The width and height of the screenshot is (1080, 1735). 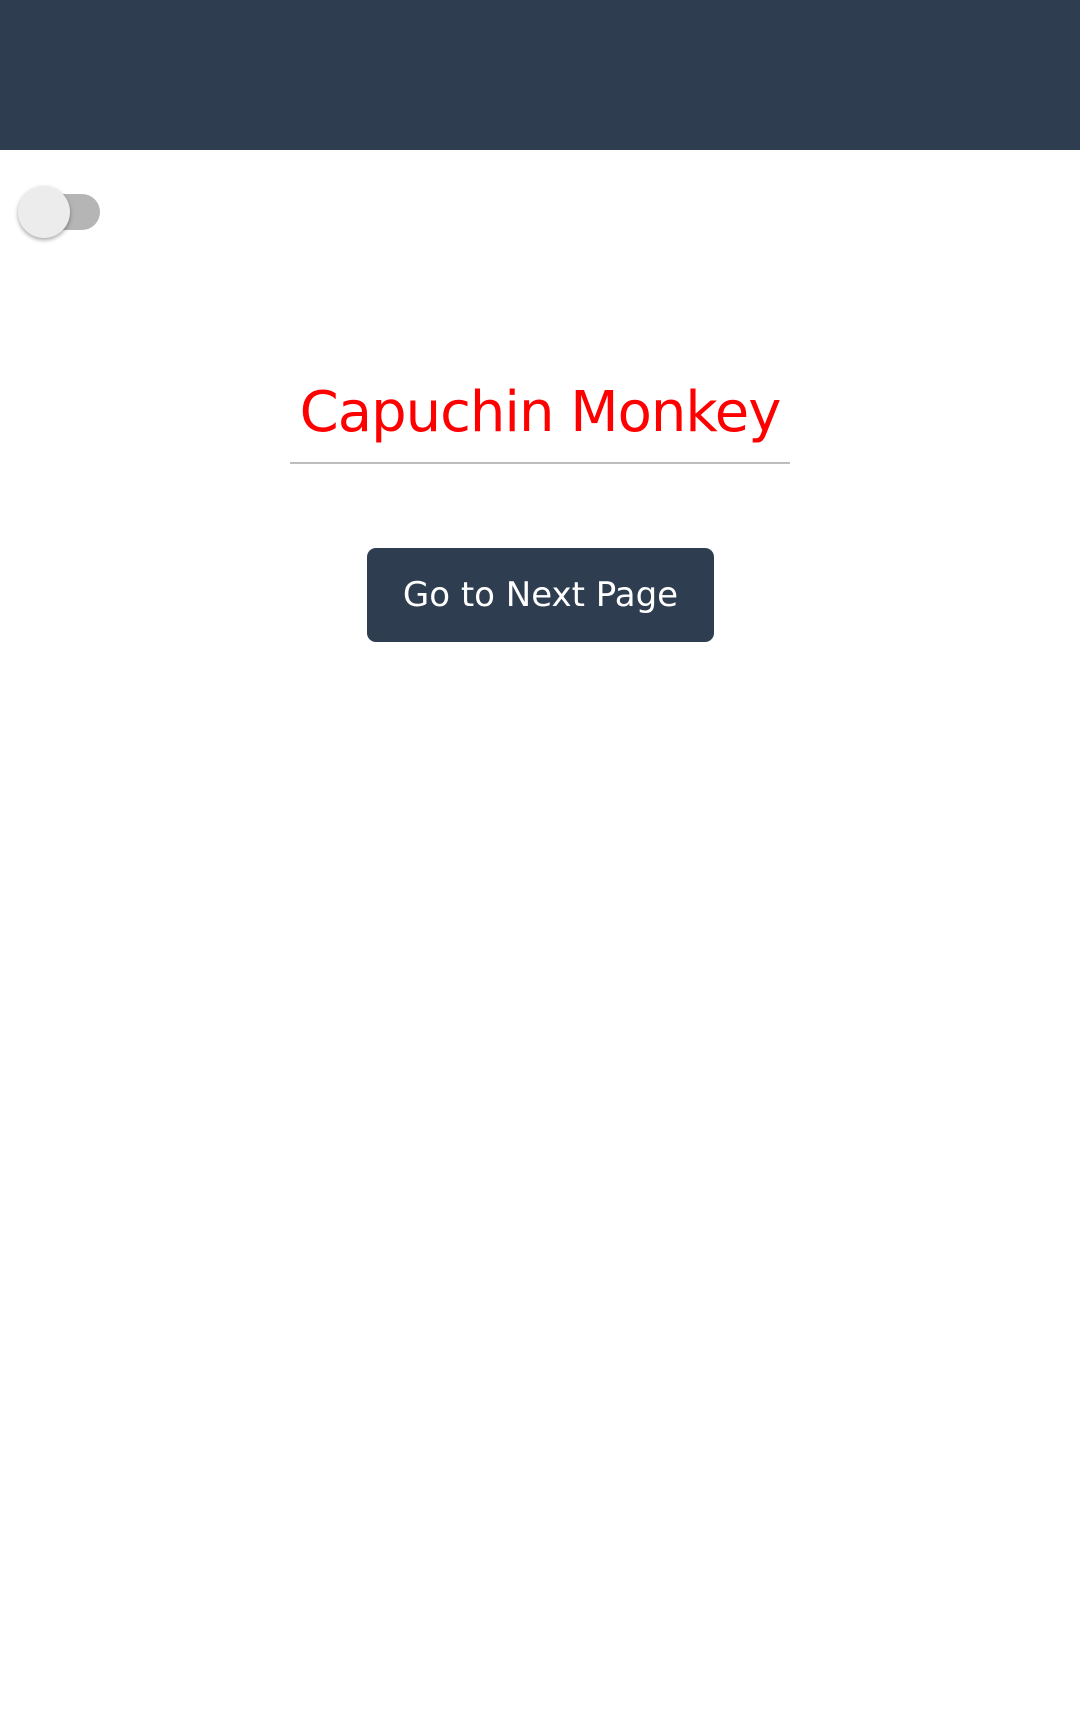 I want to click on animal-name-text: Capuchin Monkey, so click(x=540, y=412).